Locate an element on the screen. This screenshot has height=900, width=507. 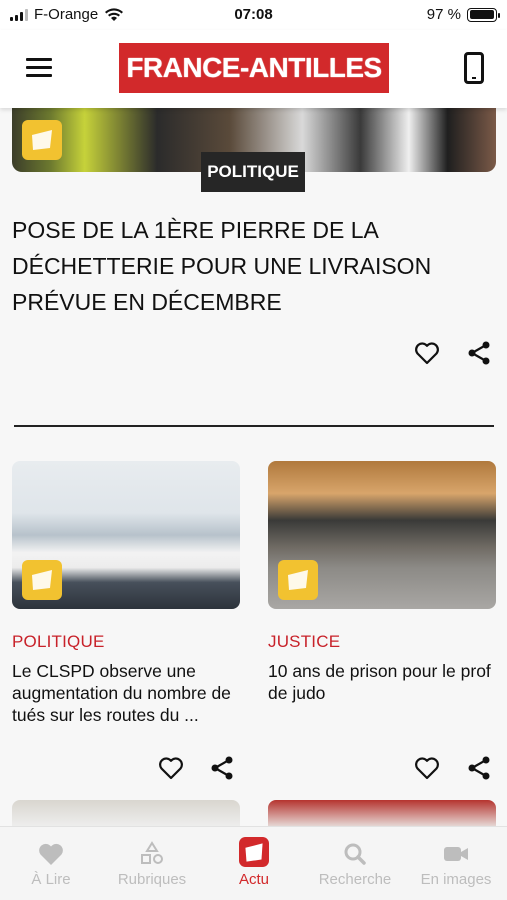
nav-label: À Lire is located at coordinates (51, 879).